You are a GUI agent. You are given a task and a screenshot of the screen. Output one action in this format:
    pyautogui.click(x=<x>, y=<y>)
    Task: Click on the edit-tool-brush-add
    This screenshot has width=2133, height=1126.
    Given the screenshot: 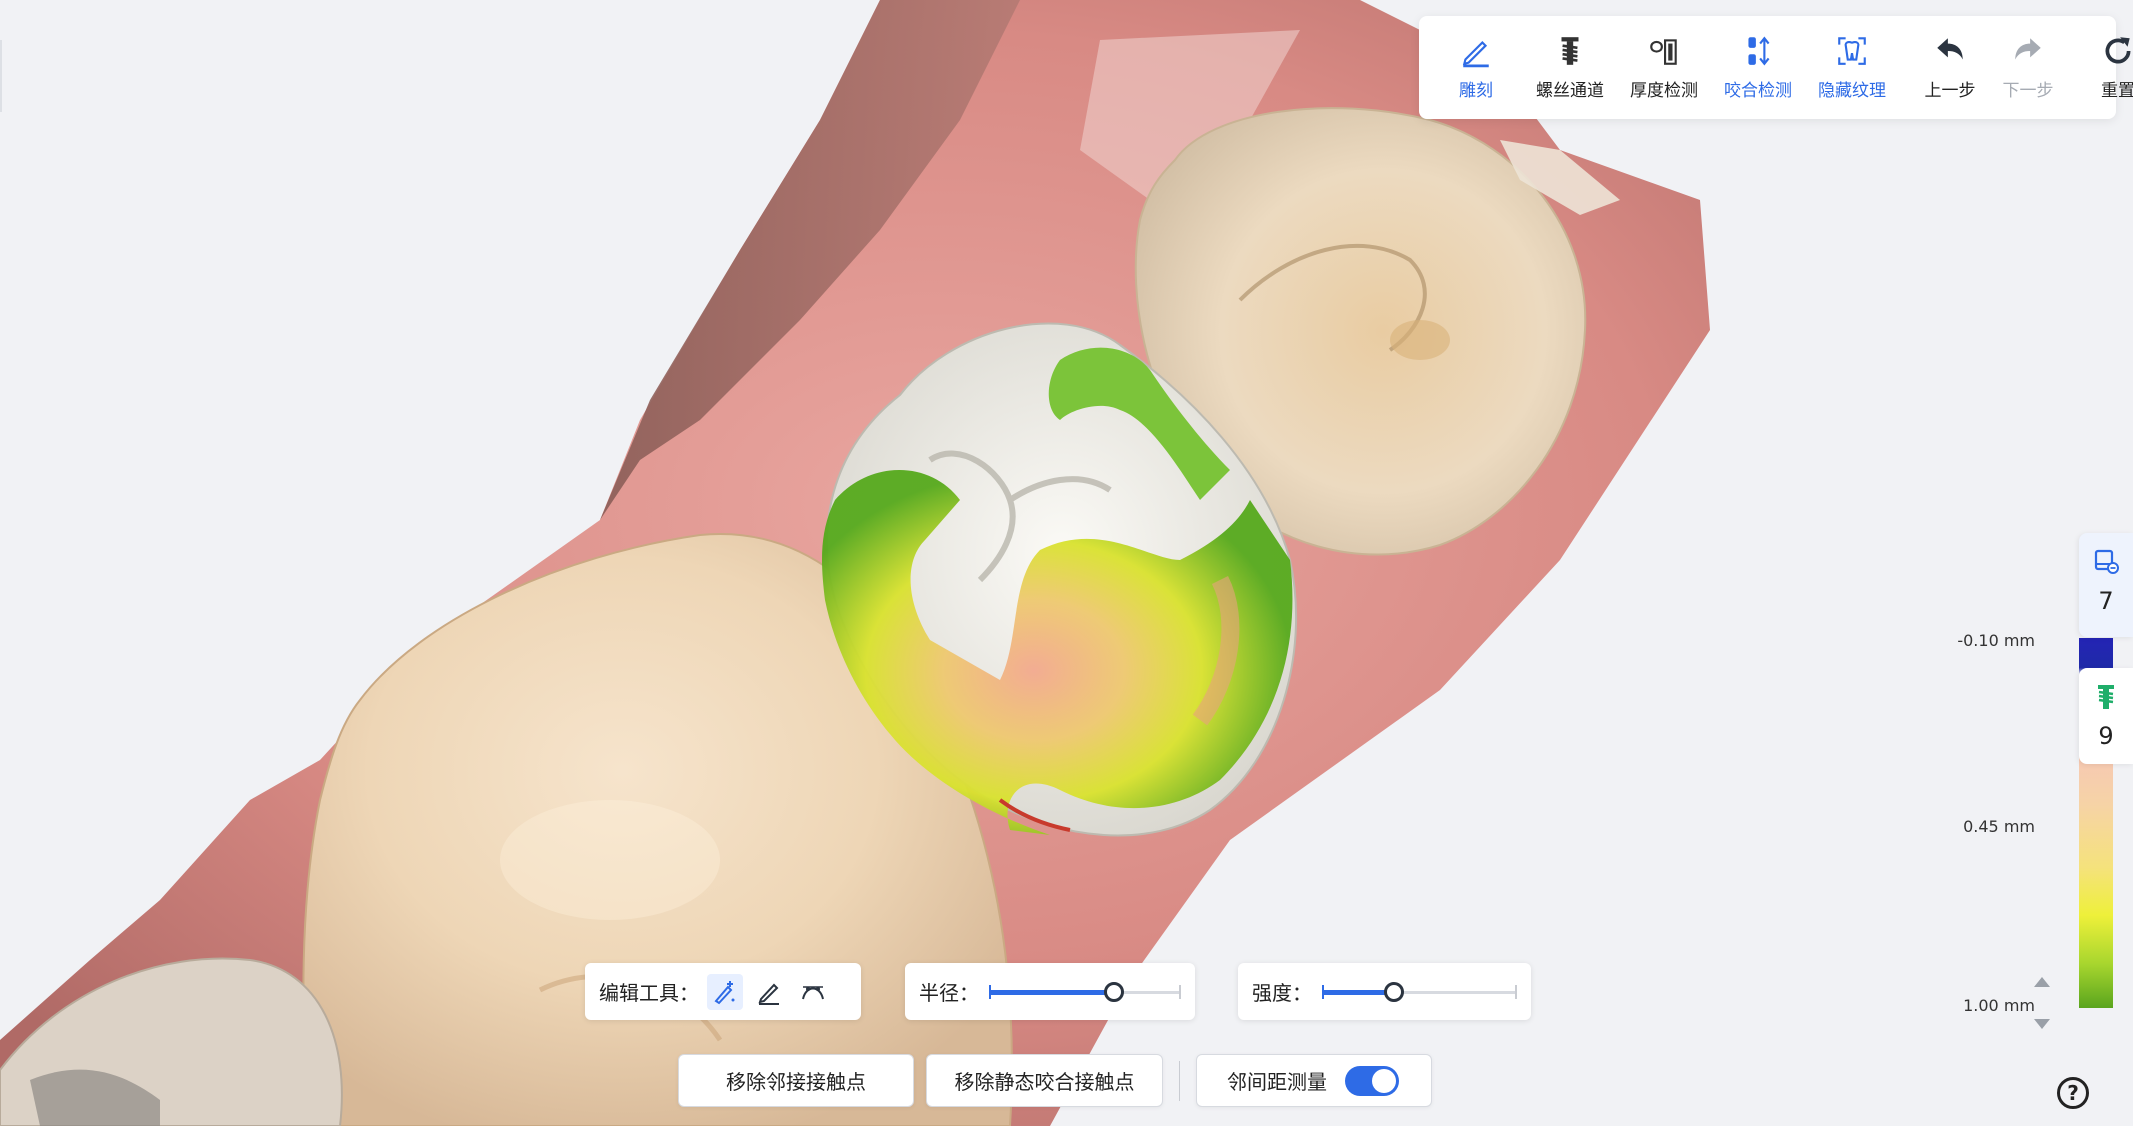 What is the action you would take?
    pyautogui.click(x=725, y=991)
    